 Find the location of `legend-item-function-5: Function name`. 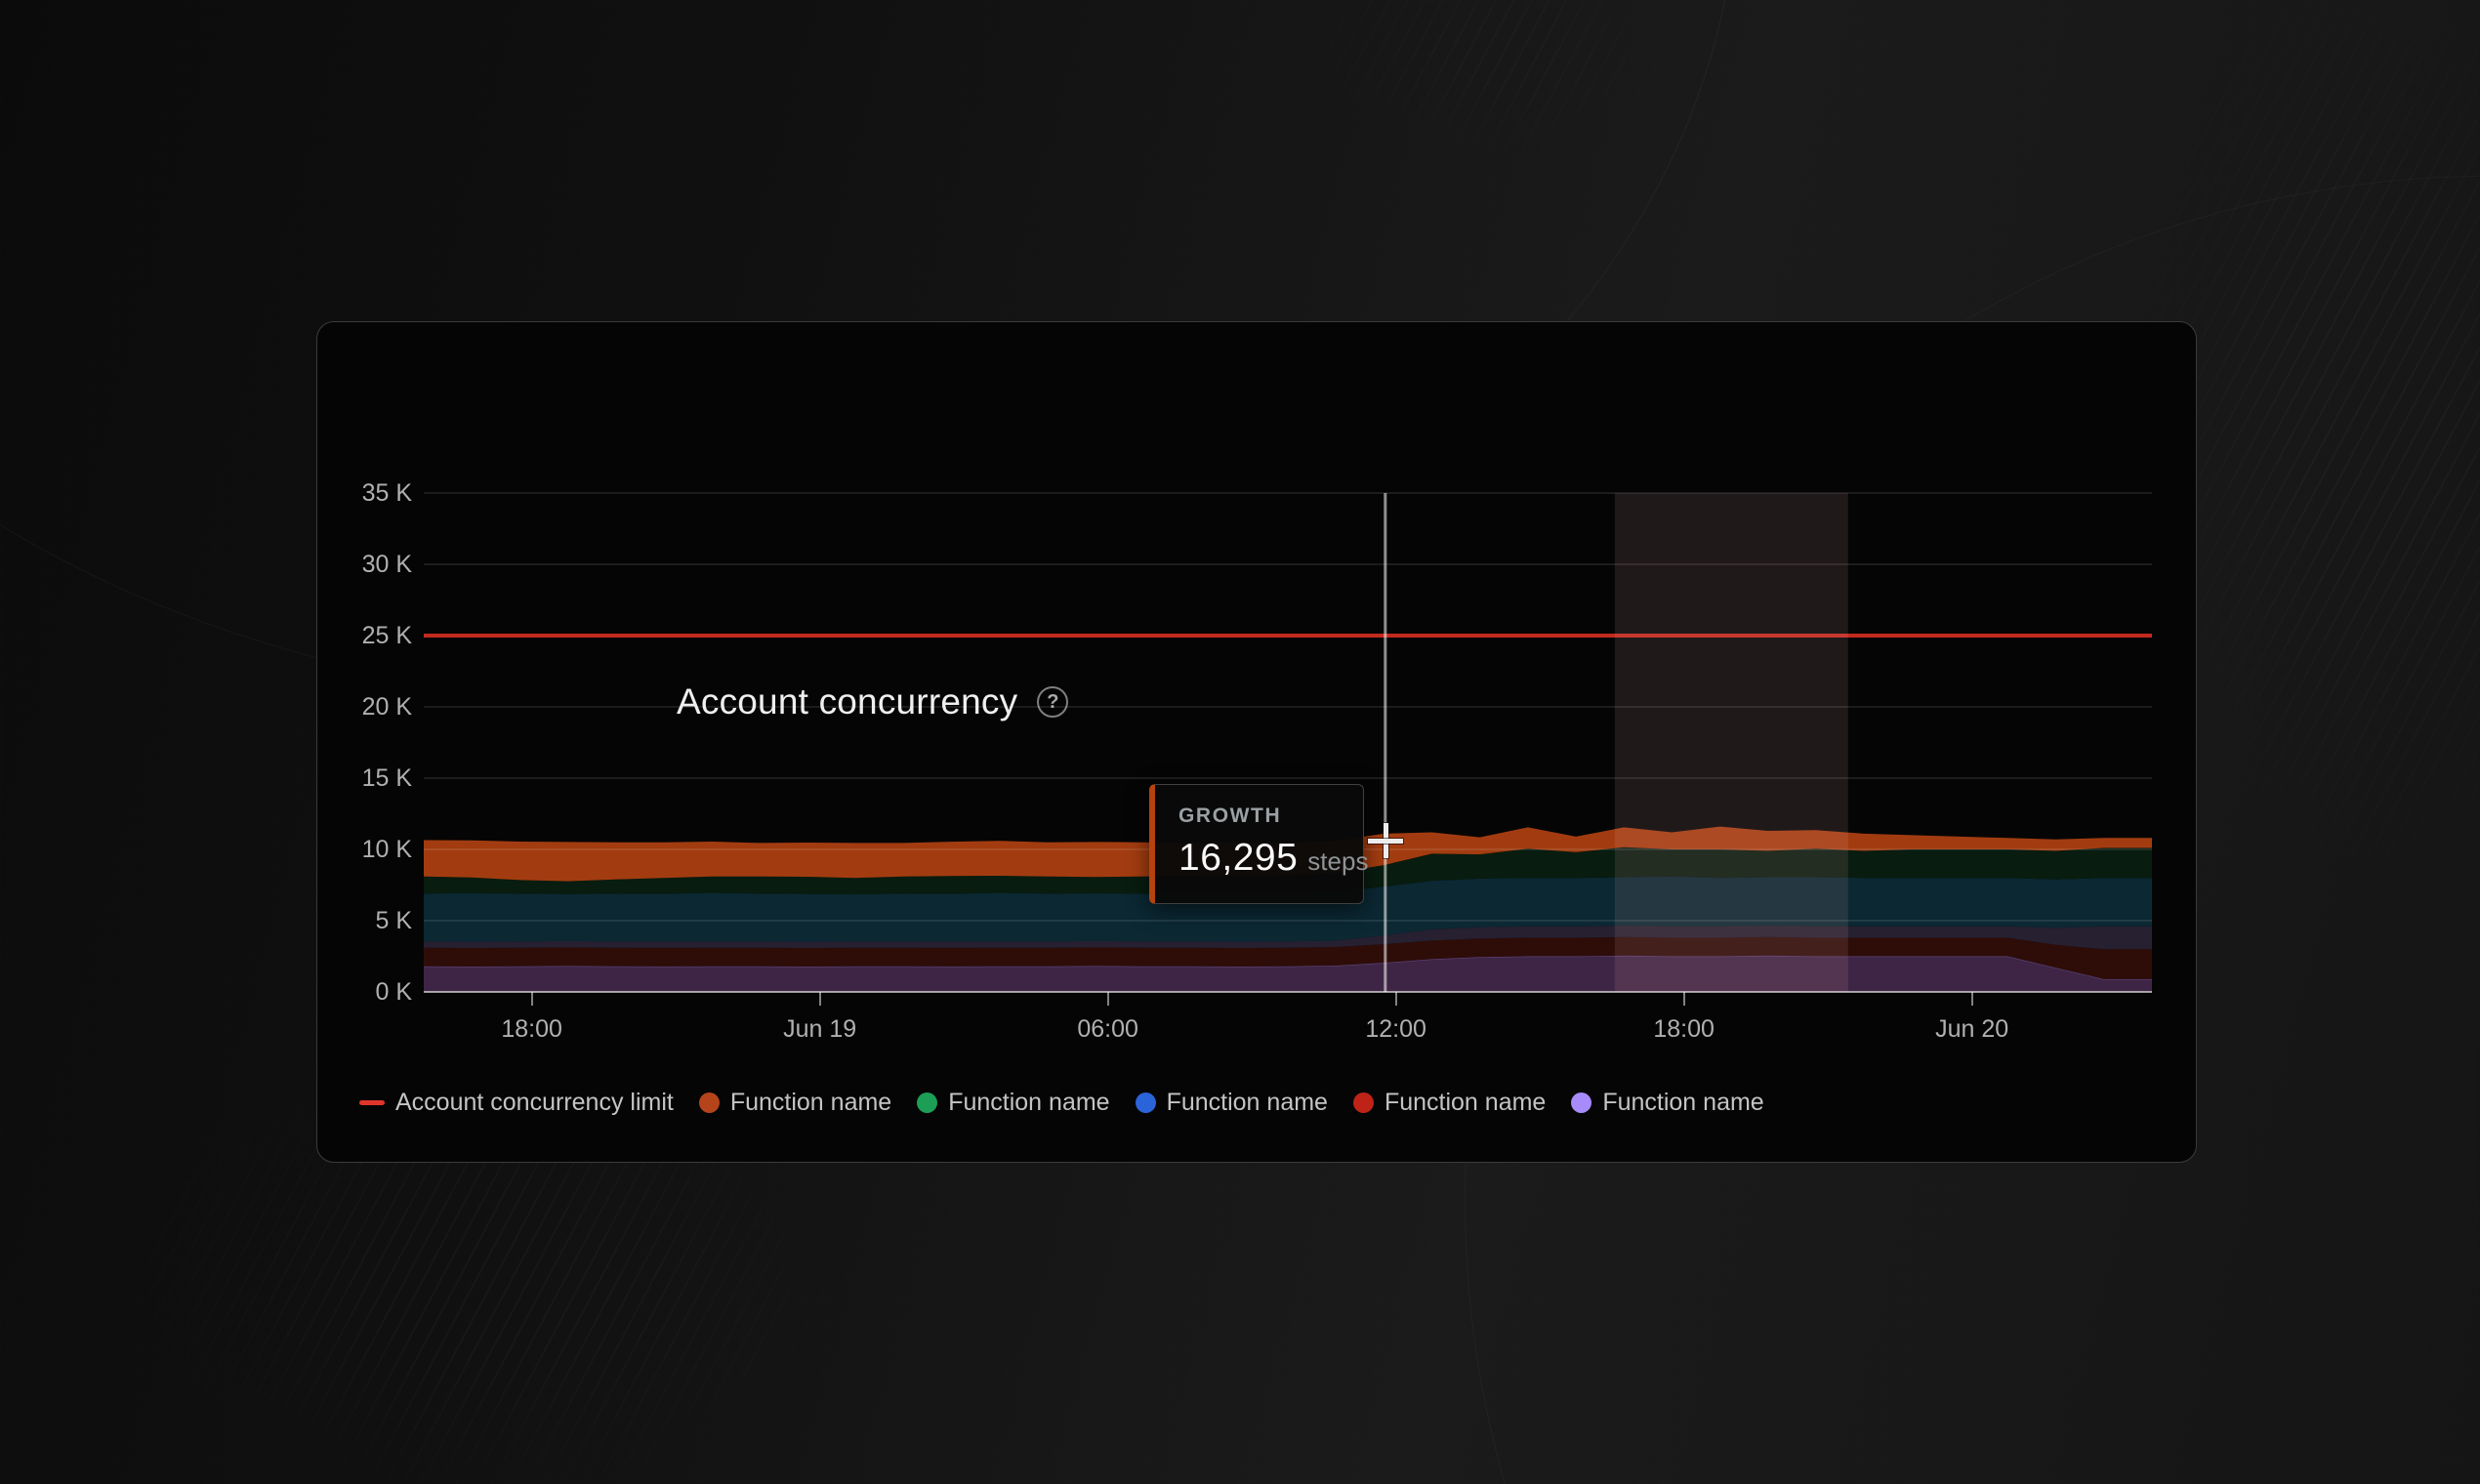

legend-item-function-5: Function name is located at coordinates (1667, 1103).